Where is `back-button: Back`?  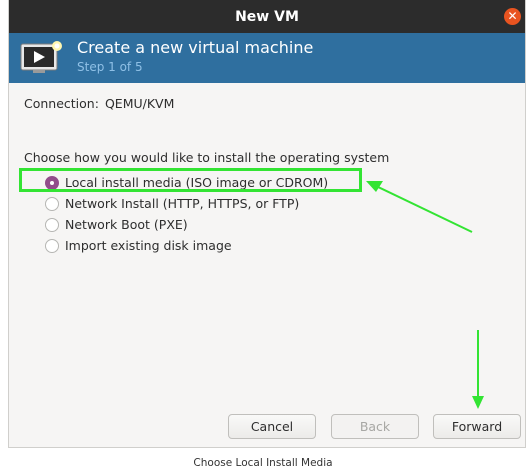
back-button: Back is located at coordinates (375, 426).